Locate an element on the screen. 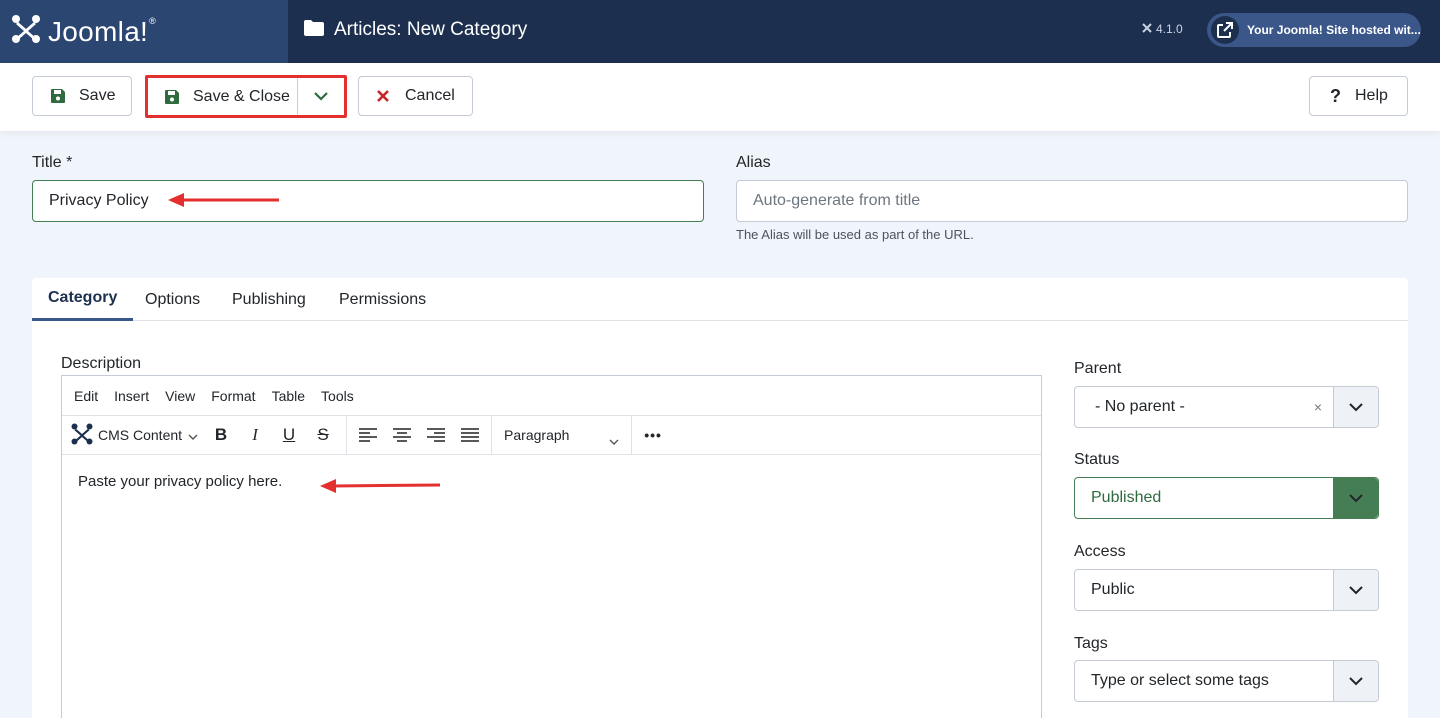 The image size is (1440, 718). joomla-logo-icon is located at coordinates (26, 31).